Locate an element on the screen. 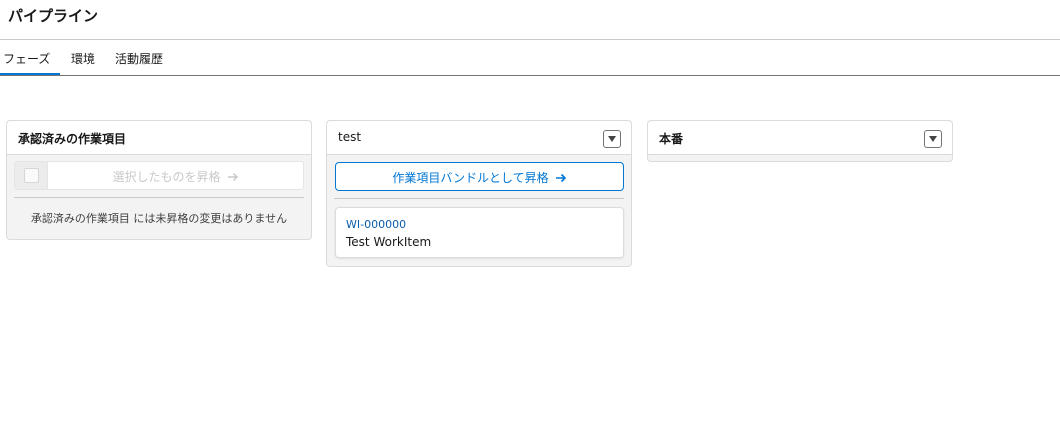 The width and height of the screenshot is (1060, 436). promote-bundle-button: 作業項目バンドルとして昇格 is located at coordinates (479, 176).